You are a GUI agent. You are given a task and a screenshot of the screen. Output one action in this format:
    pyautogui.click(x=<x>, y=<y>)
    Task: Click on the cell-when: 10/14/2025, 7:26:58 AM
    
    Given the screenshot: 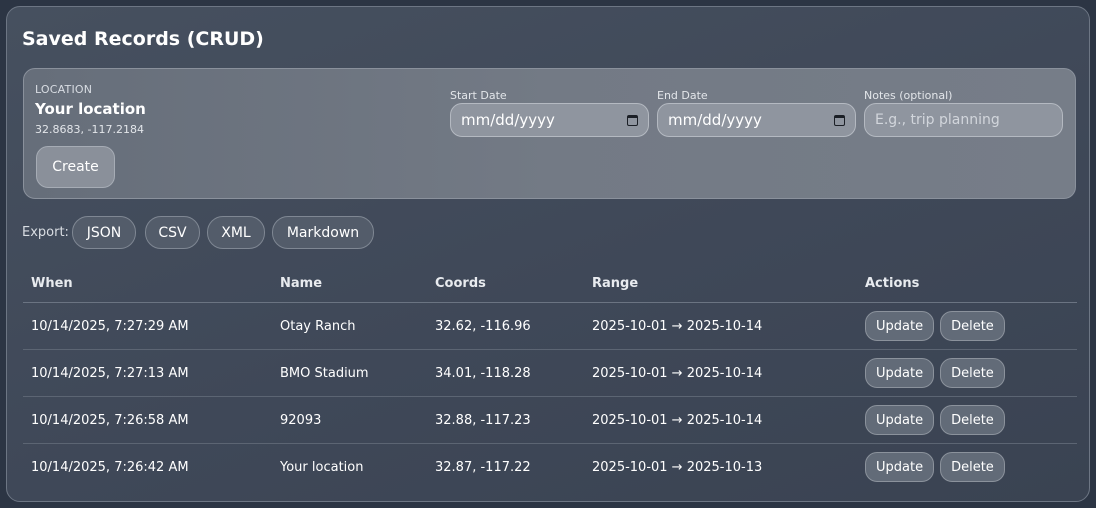 What is the action you would take?
    pyautogui.click(x=147, y=420)
    